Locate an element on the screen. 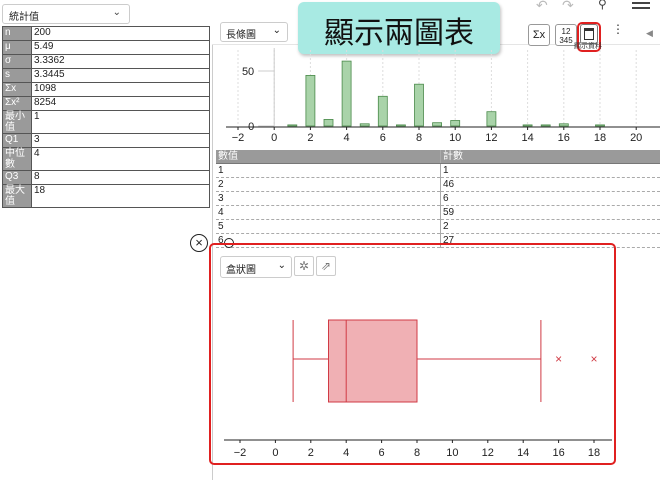 This screenshot has height=480, width=660. x-tick-label: 2 is located at coordinates (311, 453).